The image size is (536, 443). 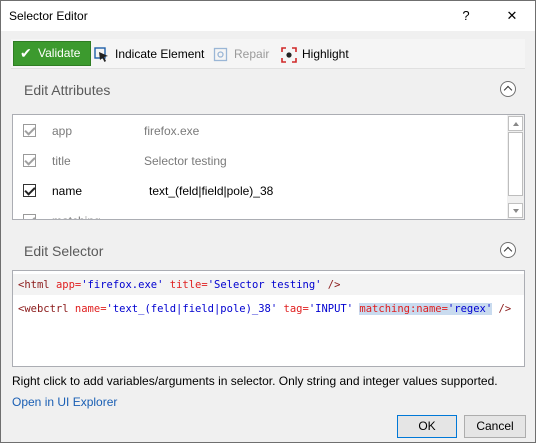 What do you see at coordinates (101, 54) in the screenshot?
I see `indicate-element-icon` at bounding box center [101, 54].